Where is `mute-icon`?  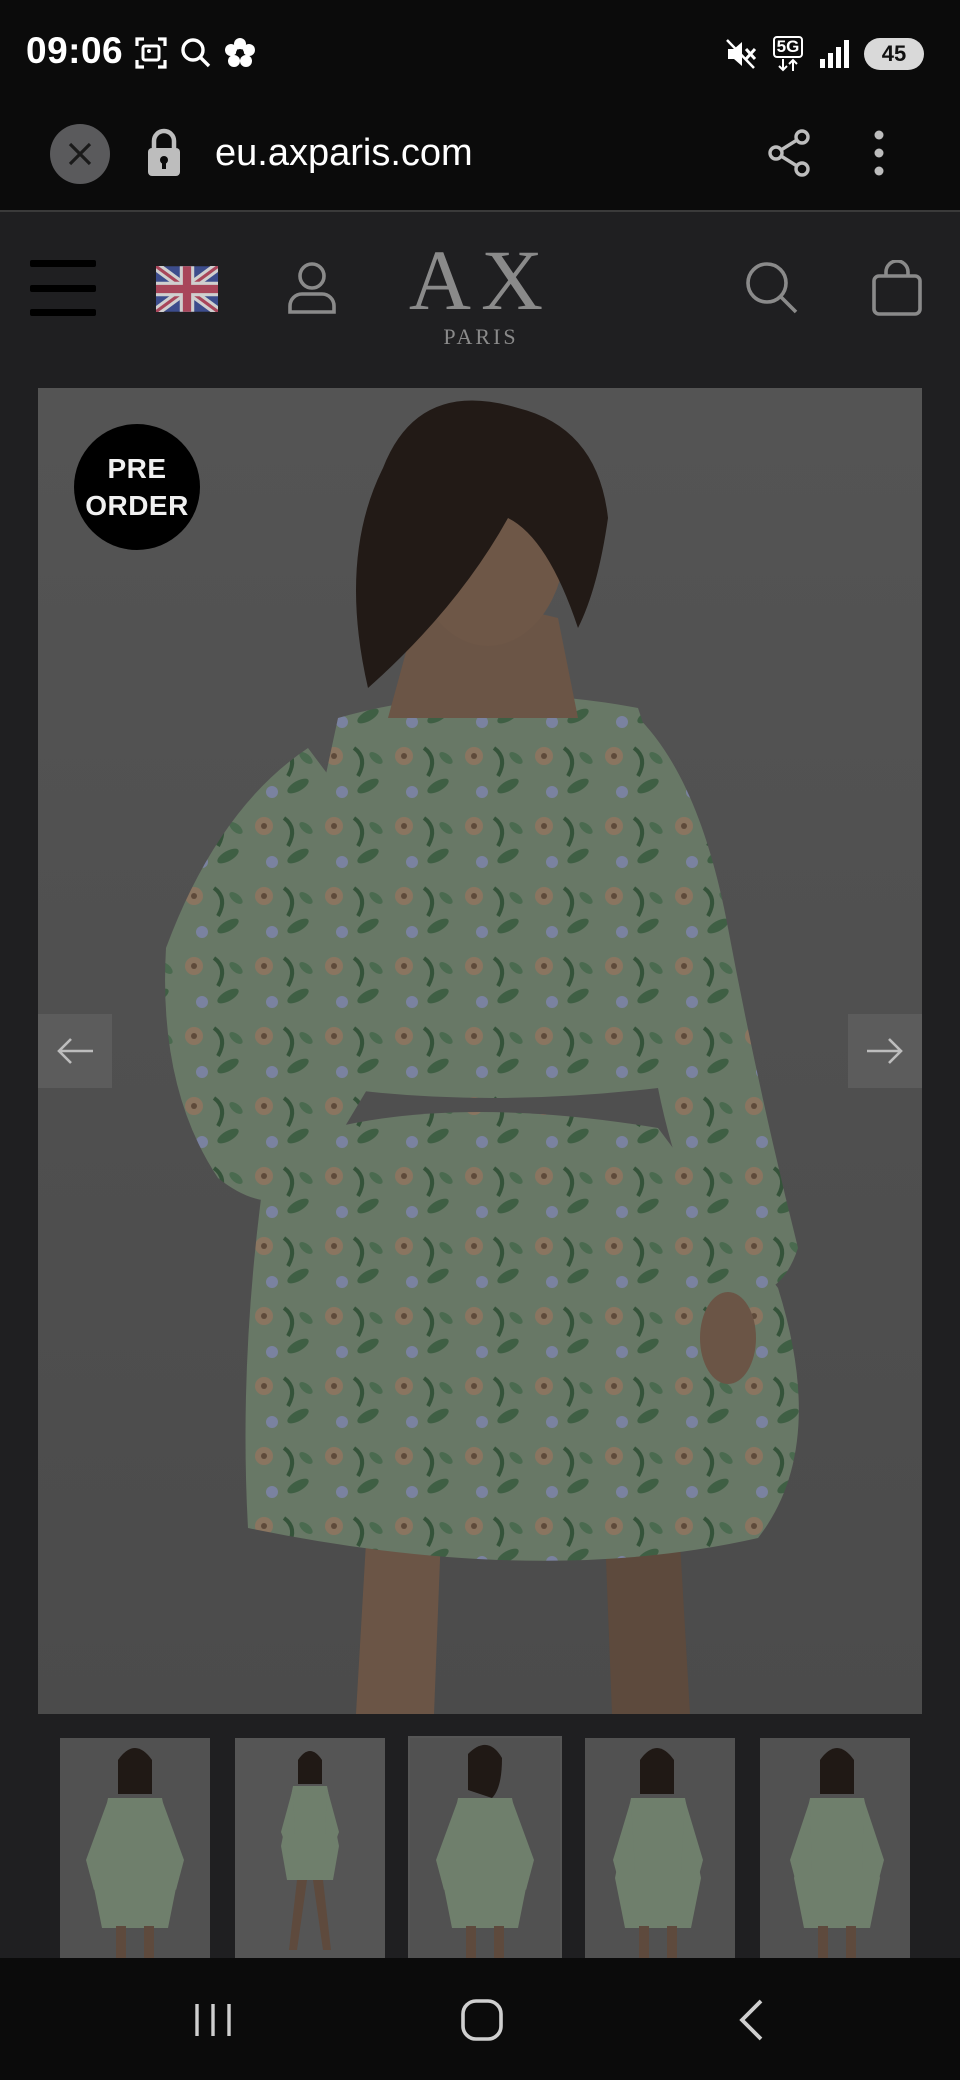
mute-icon is located at coordinates (741, 54).